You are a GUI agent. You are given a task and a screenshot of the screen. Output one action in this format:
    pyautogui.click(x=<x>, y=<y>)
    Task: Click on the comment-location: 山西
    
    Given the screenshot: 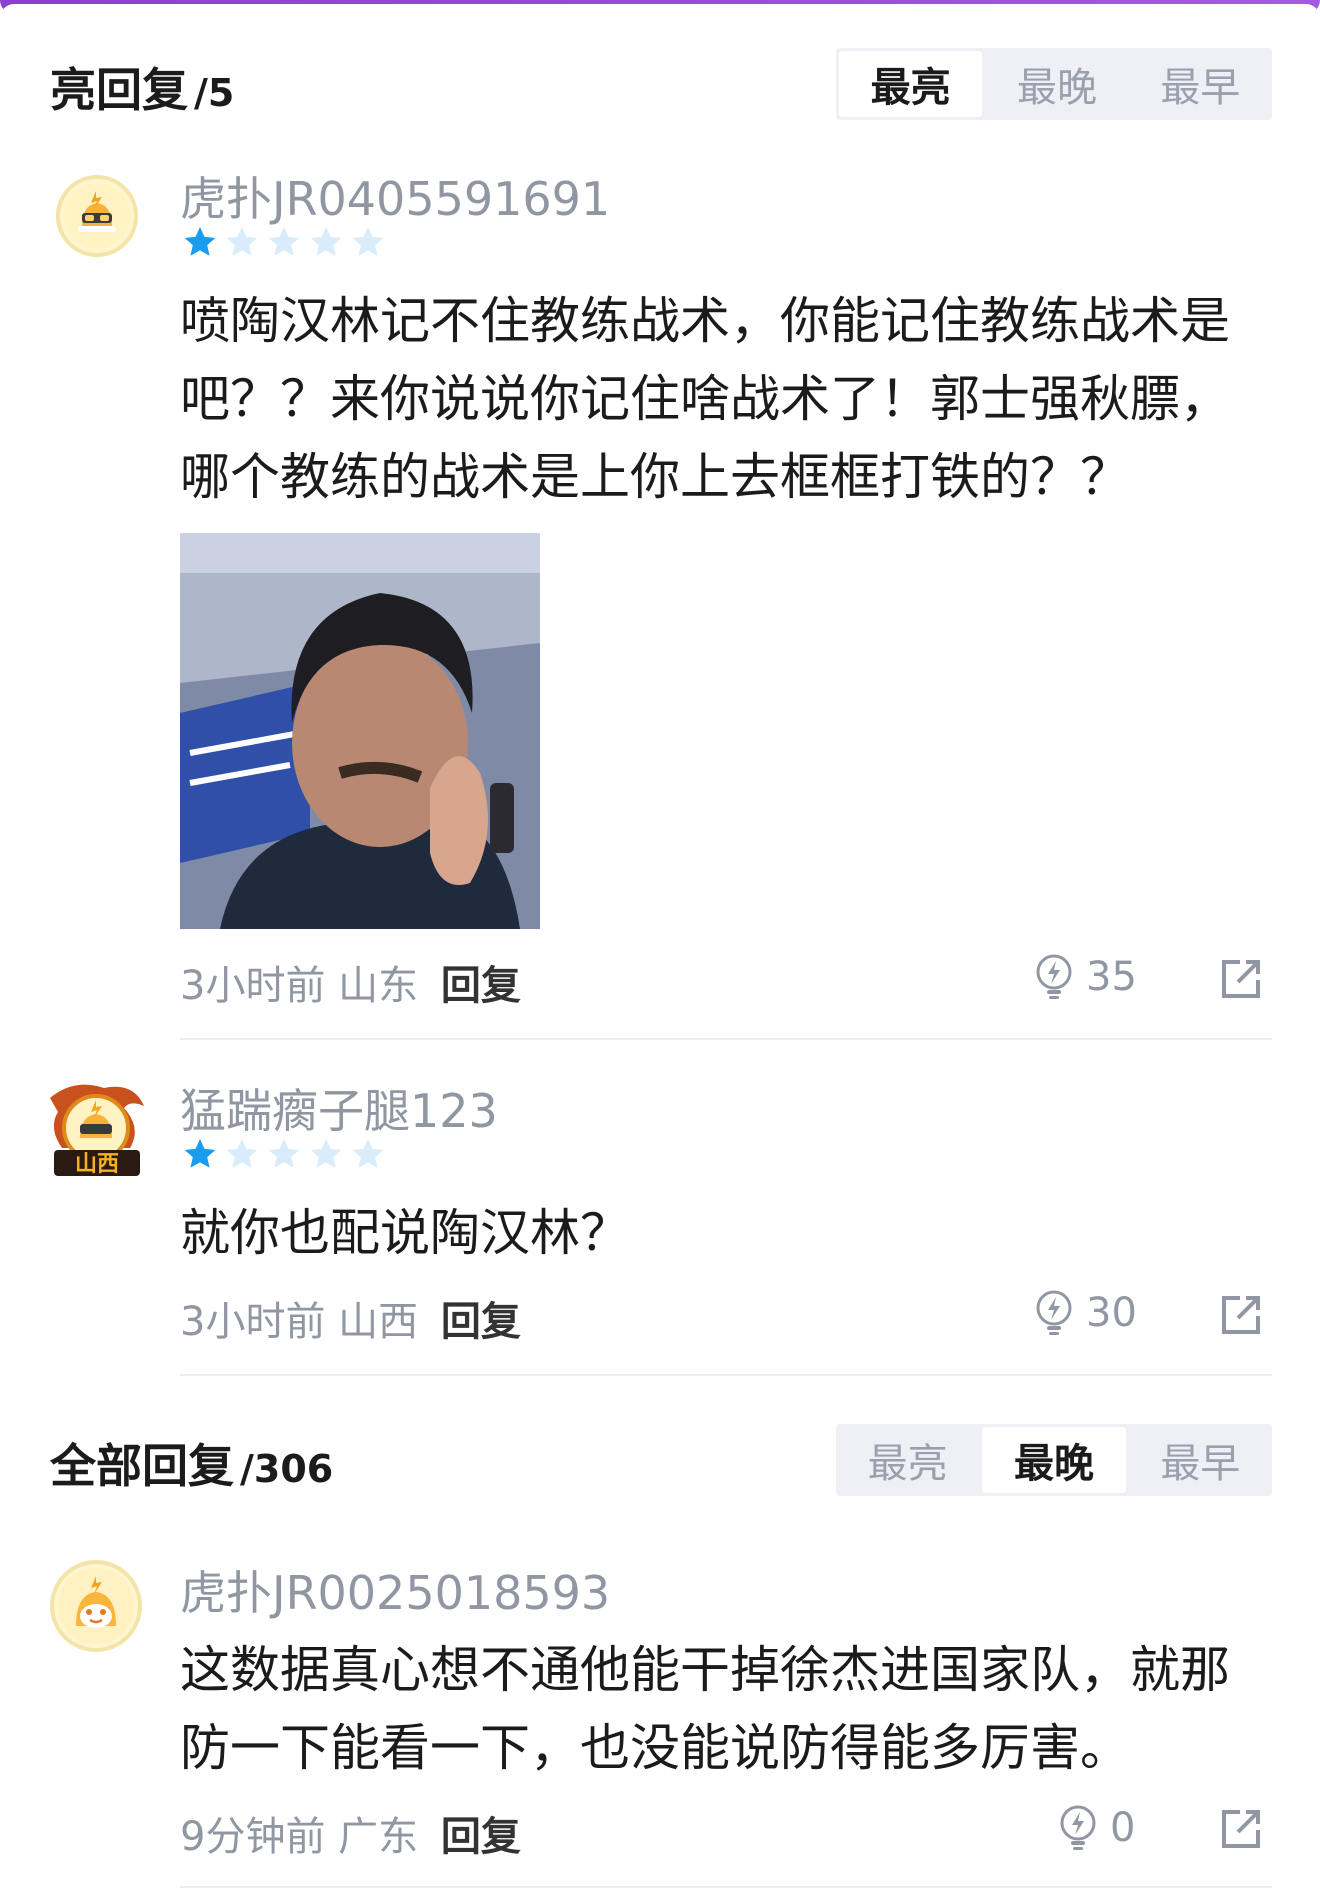 What is the action you would take?
    pyautogui.click(x=378, y=1322)
    